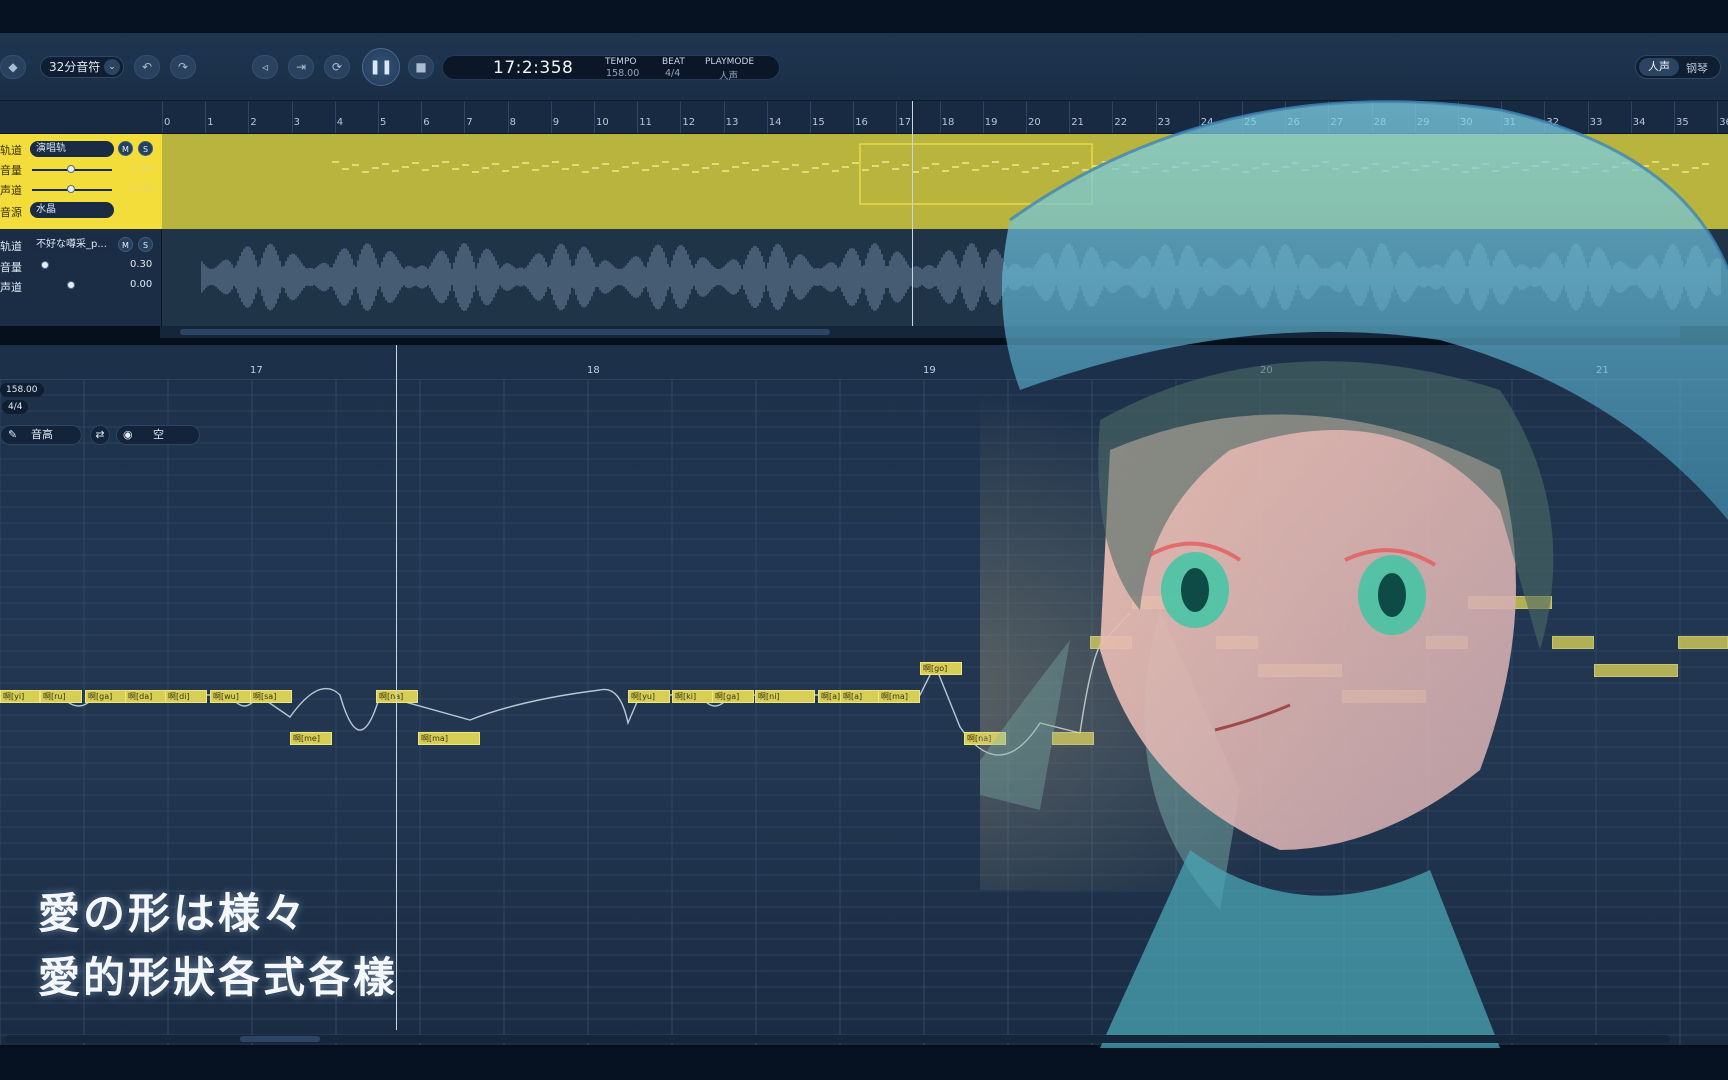 This screenshot has width=1728, height=1080. I want to click on redo-icon: ↷, so click(183, 67).